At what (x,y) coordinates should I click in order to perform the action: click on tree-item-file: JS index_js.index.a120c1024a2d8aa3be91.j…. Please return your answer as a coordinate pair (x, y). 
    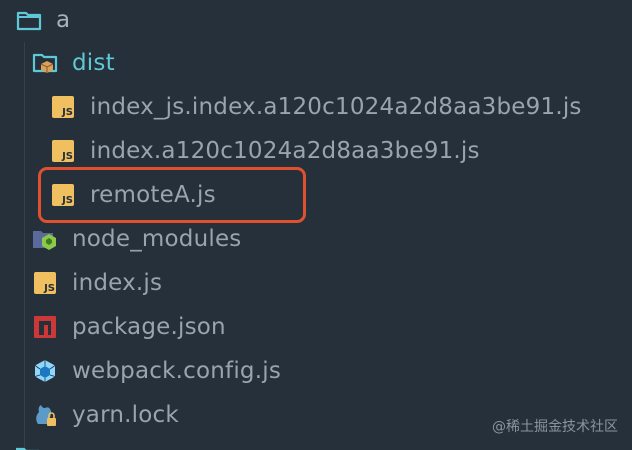
    Looking at the image, I should click on (316, 107).